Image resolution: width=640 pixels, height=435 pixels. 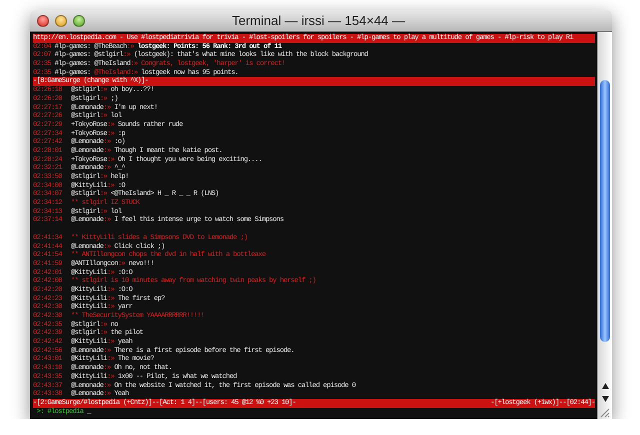 What do you see at coordinates (79, 20) in the screenshot?
I see `zoom-button` at bounding box center [79, 20].